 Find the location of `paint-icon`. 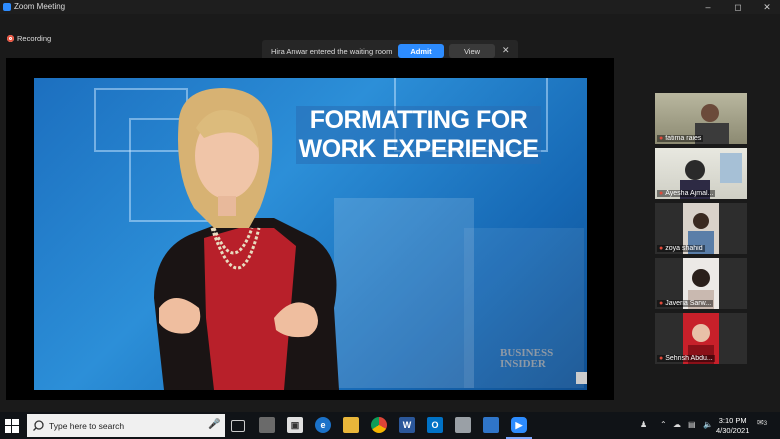

paint-icon is located at coordinates (463, 425).